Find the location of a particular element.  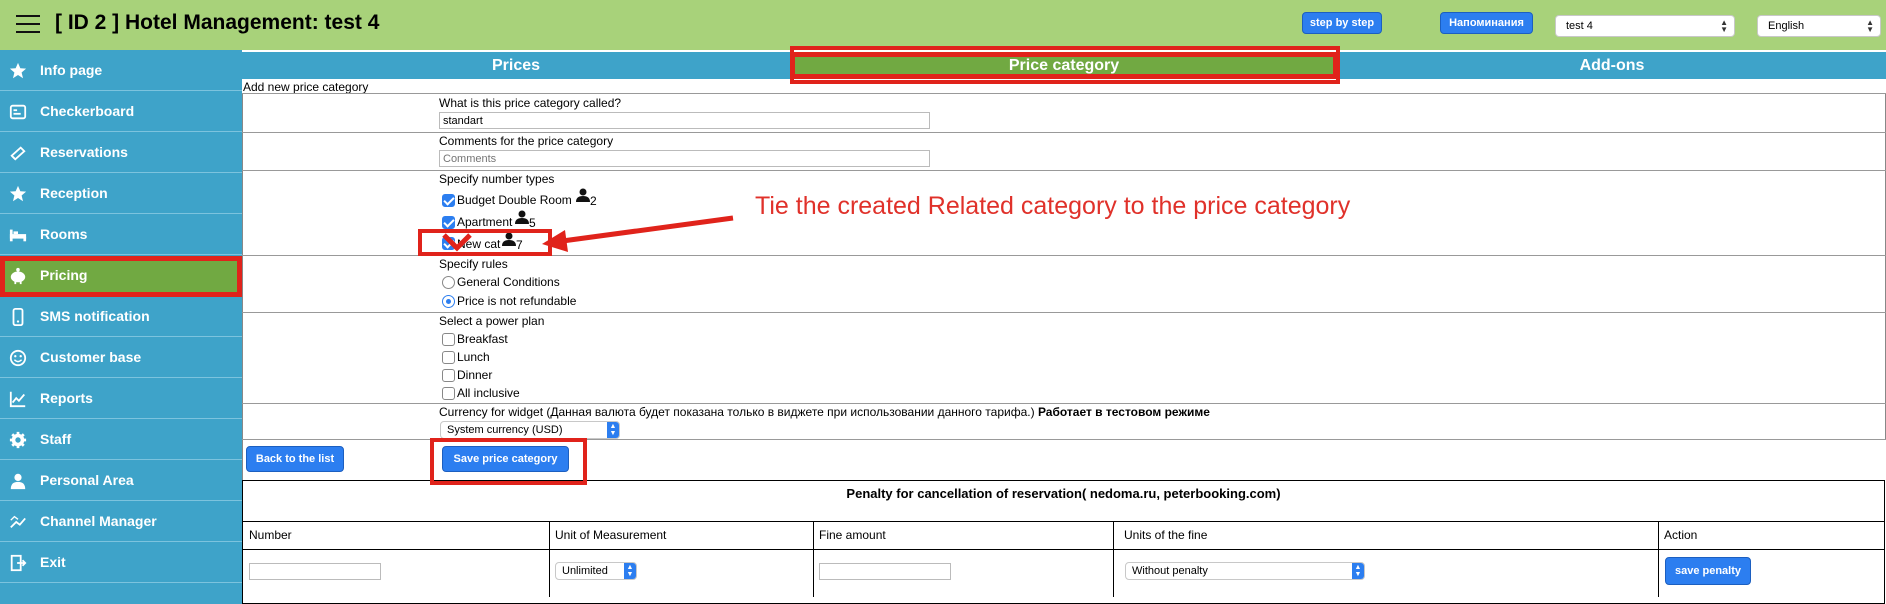

sidebar-item-label: Reception is located at coordinates (74, 193).